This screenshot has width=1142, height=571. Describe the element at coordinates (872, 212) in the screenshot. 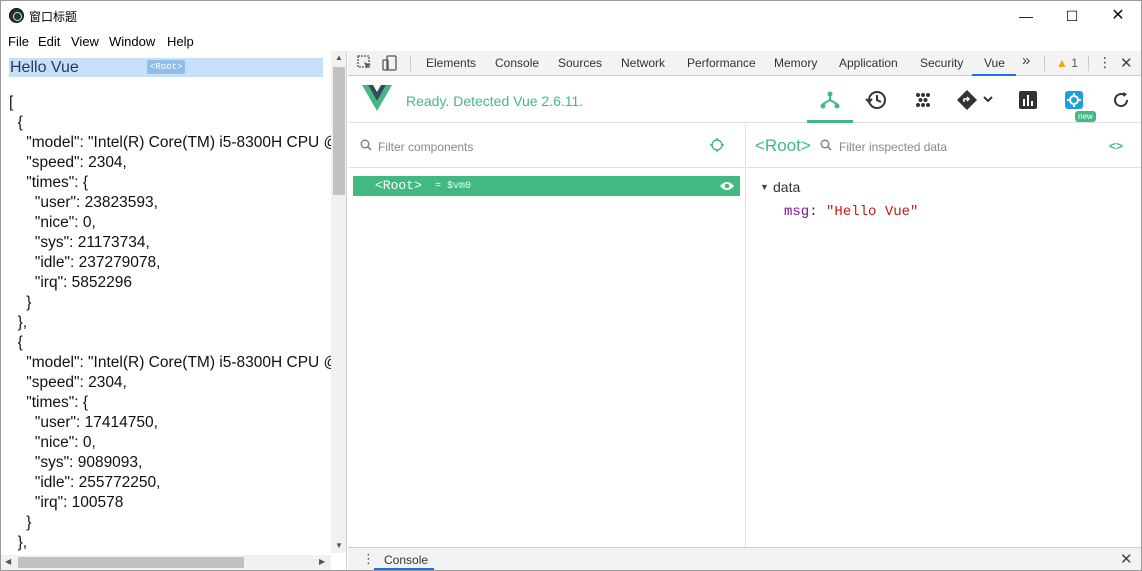

I see `property-value: "Hello Vue"` at that location.